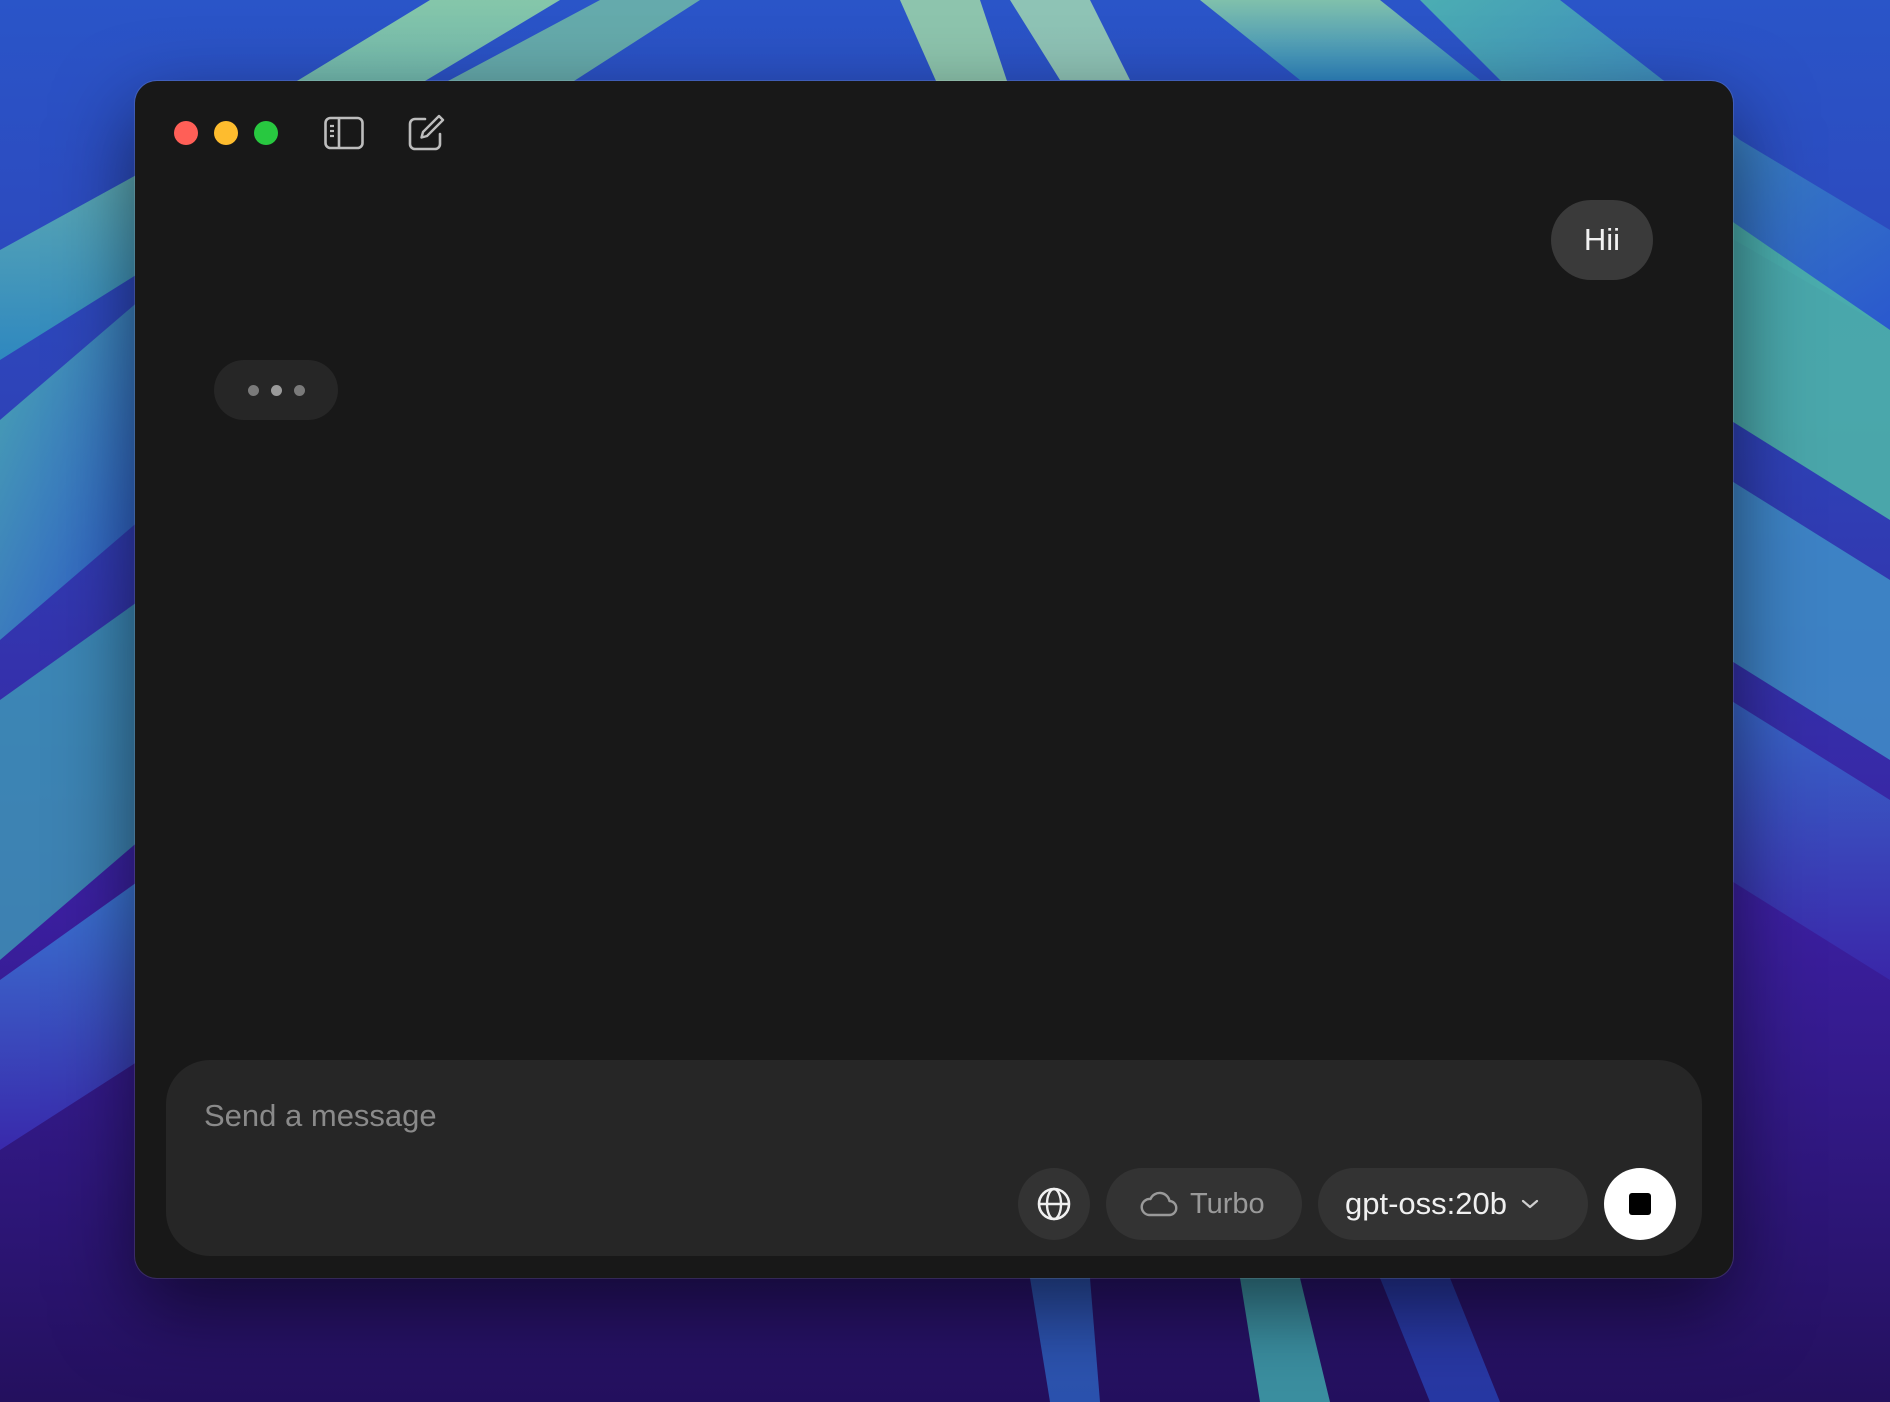  I want to click on new-chat-icon, so click(426, 132).